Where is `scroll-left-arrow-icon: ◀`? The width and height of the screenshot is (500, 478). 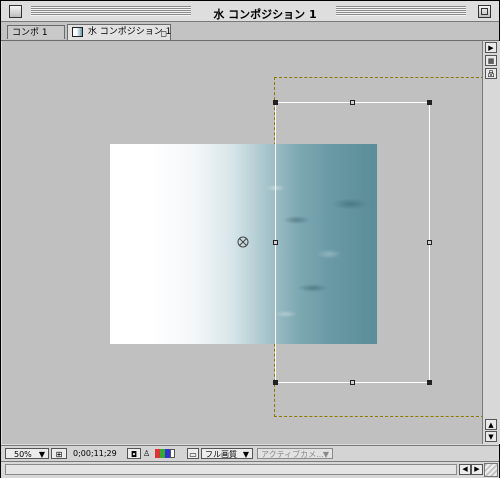
scroll-left-arrow-icon: ◀ is located at coordinates (465, 469).